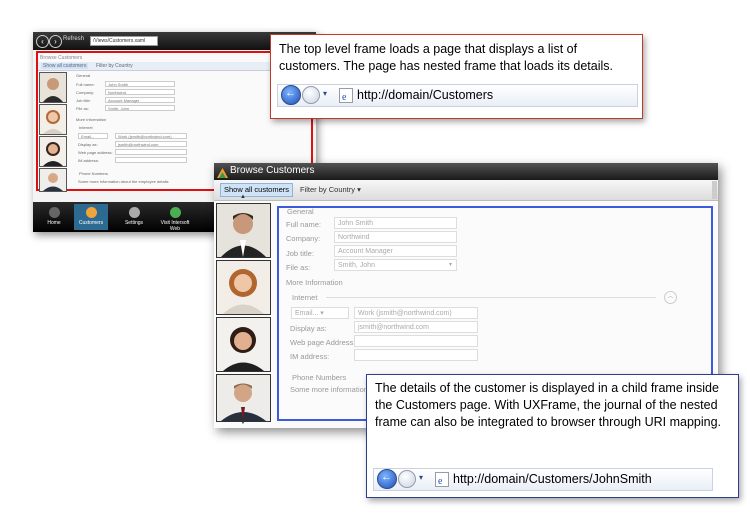  I want to click on window-title: Browse Customers, so click(272, 170).